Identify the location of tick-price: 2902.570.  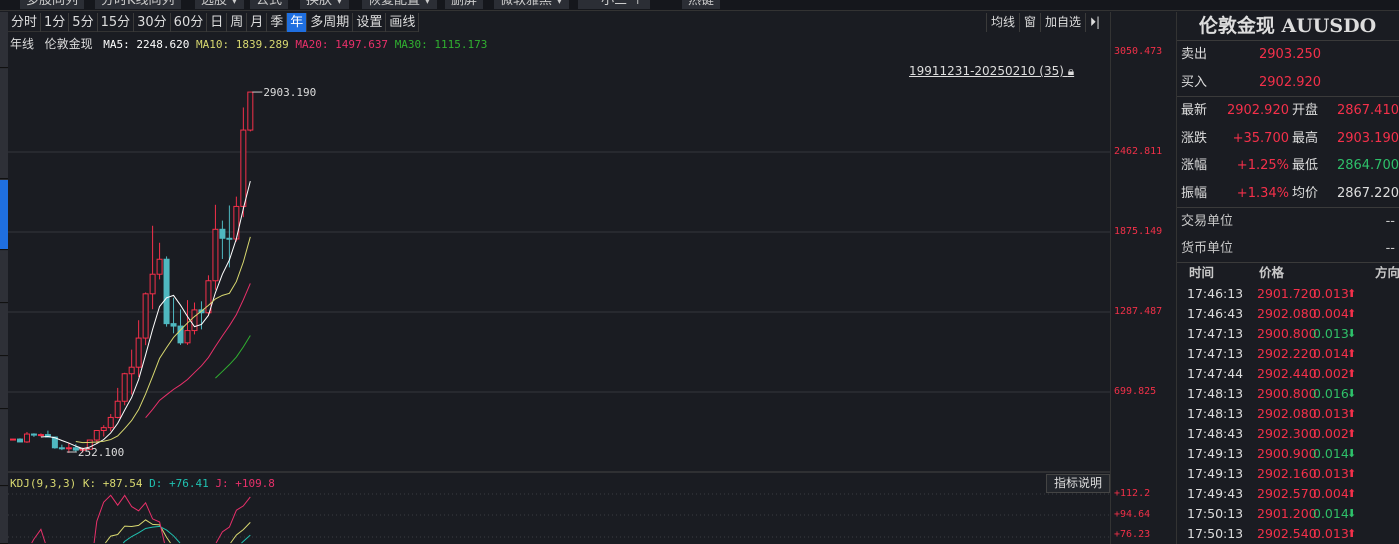
(1287, 493).